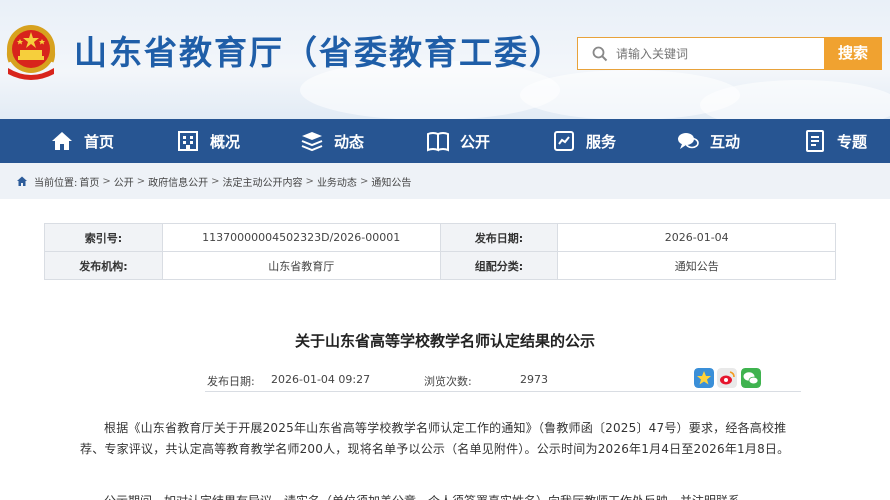  What do you see at coordinates (475, 141) in the screenshot?
I see `nav-label: 公开` at bounding box center [475, 141].